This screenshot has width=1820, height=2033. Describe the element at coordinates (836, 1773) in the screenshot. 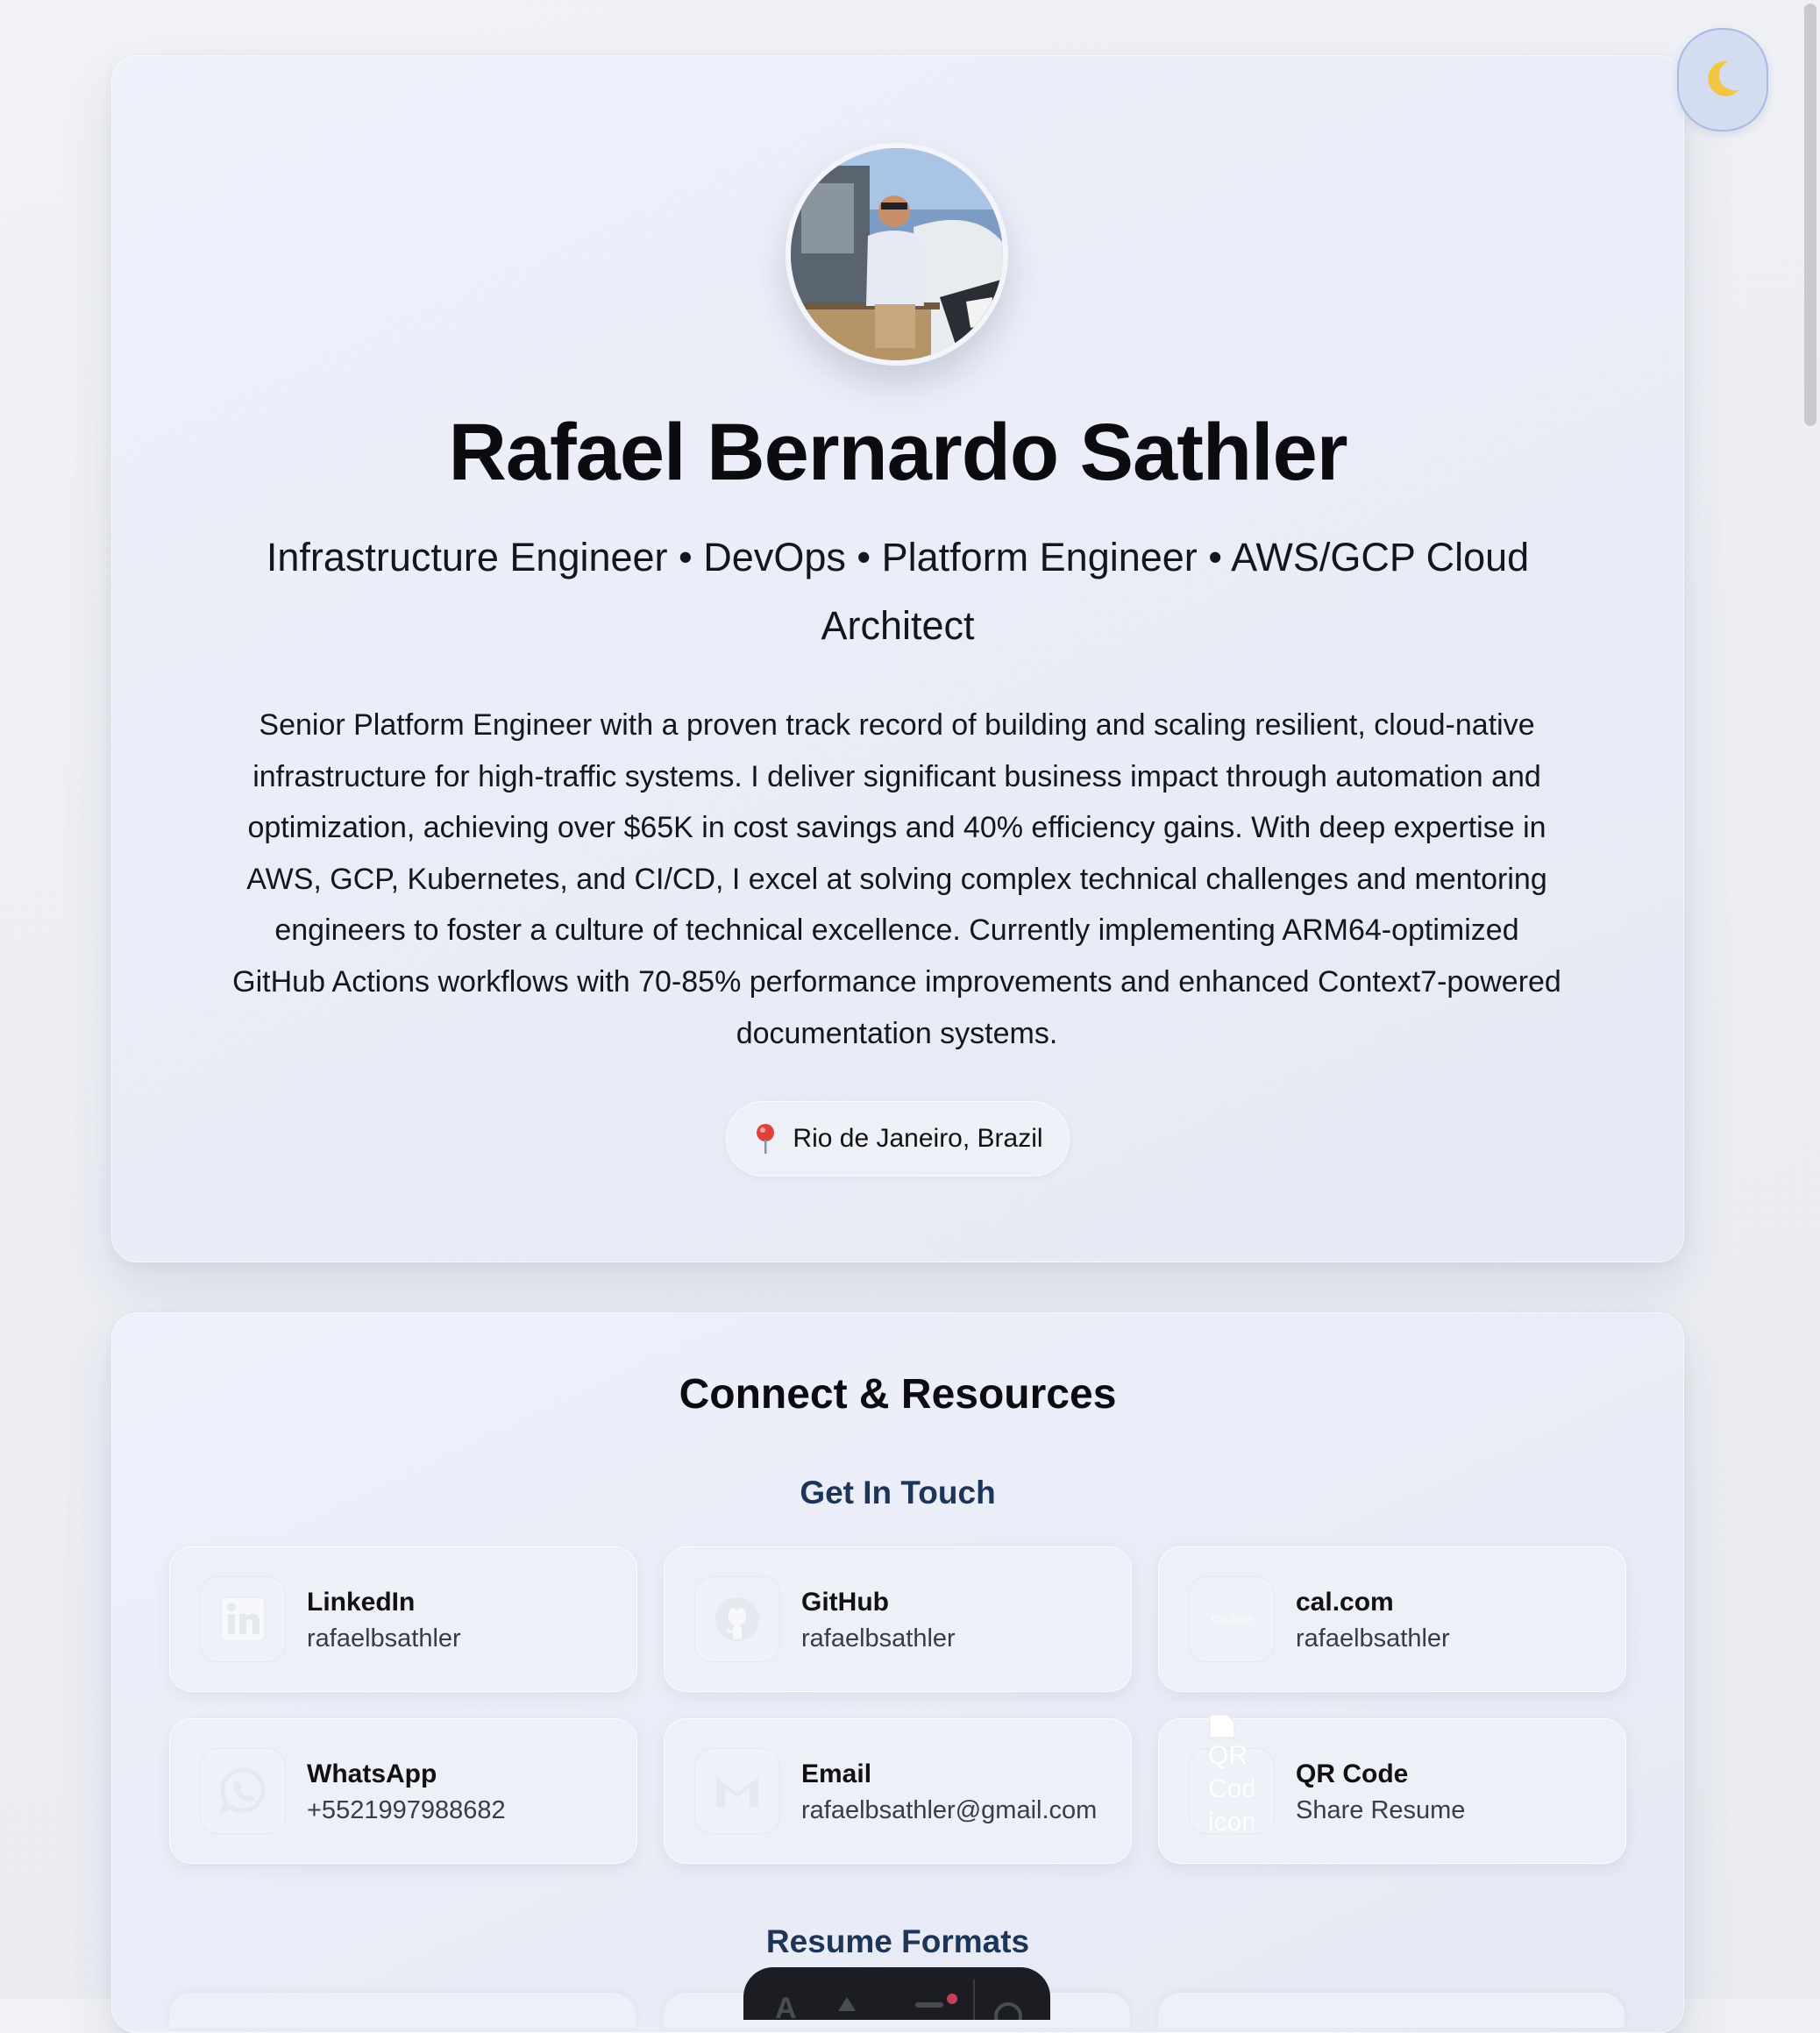

I see `email-label: Email` at that location.